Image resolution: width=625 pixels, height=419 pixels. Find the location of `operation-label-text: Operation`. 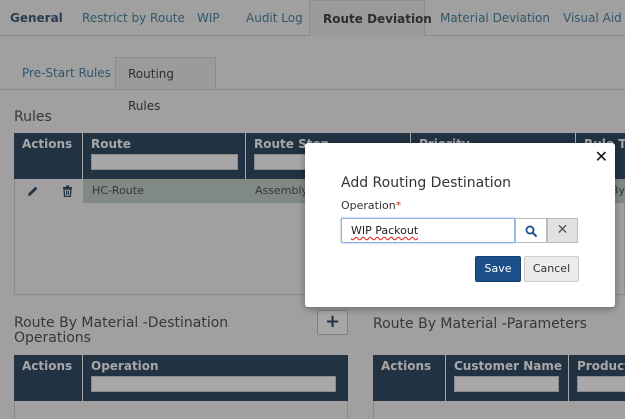

operation-label-text: Operation is located at coordinates (368, 205).